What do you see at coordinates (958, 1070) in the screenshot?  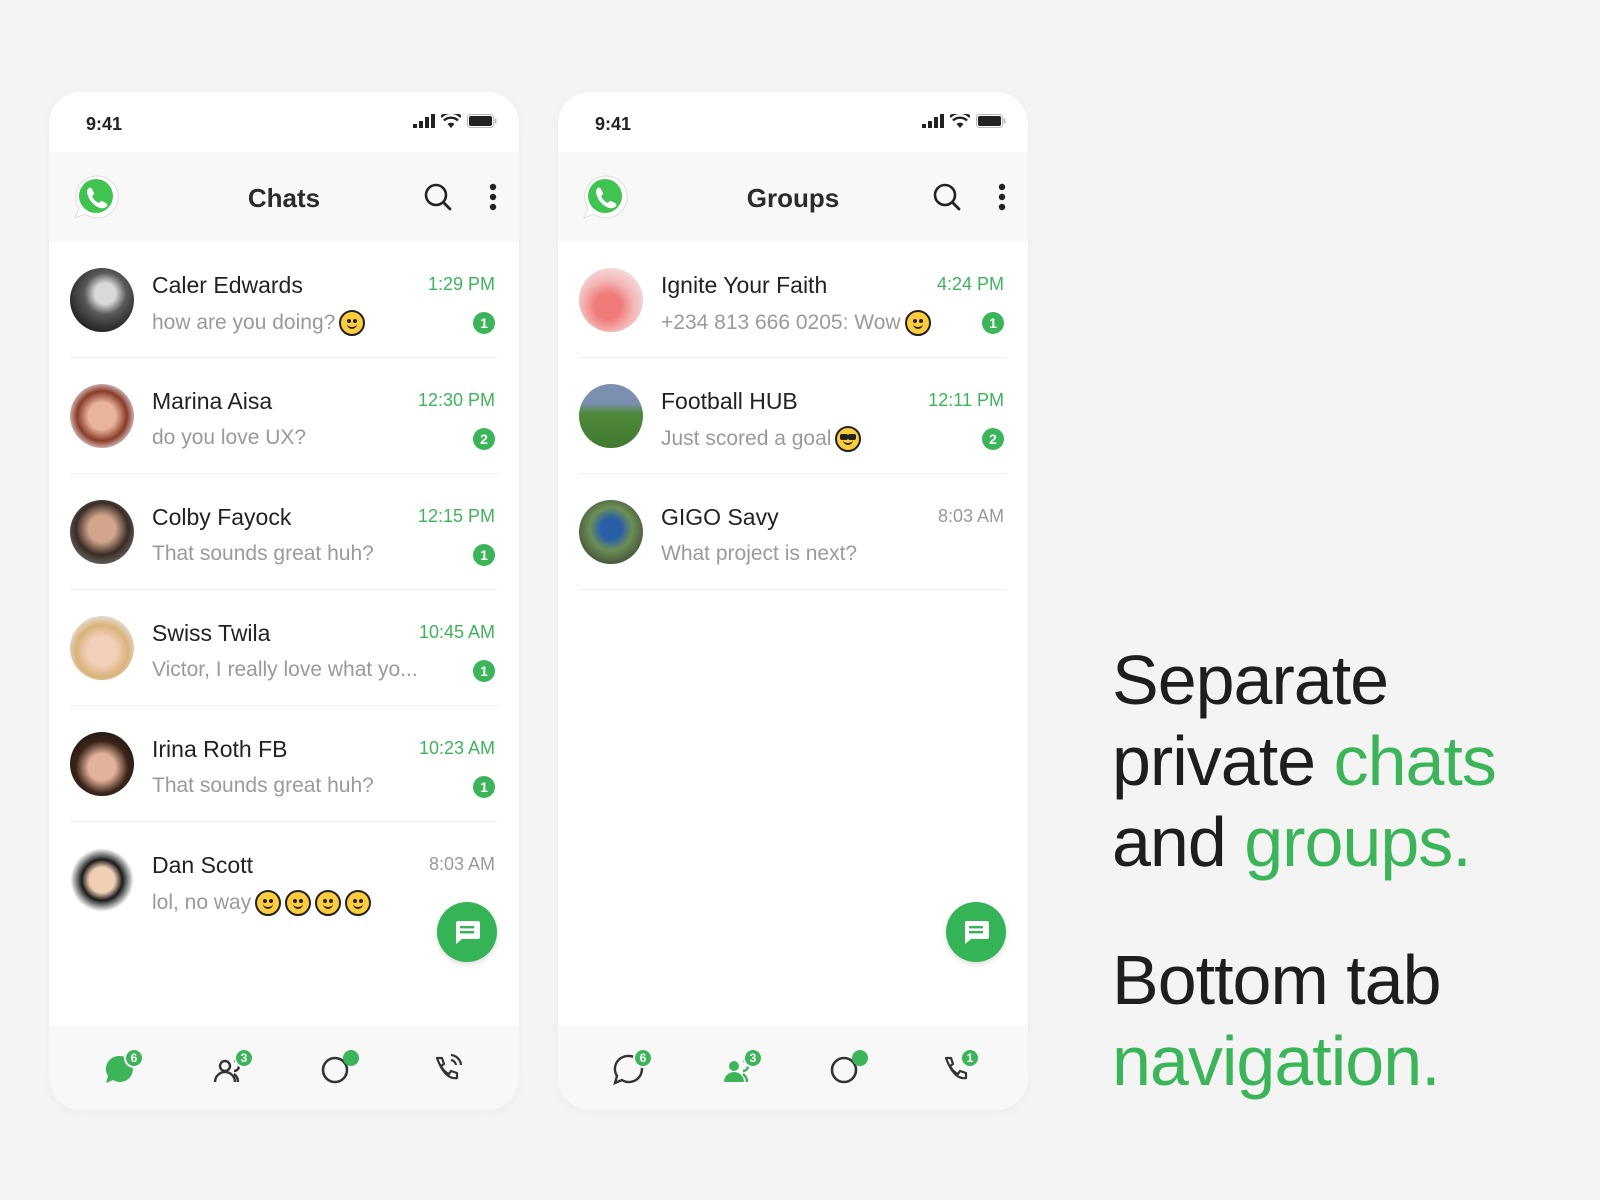 I see `tab-calls: 1` at bounding box center [958, 1070].